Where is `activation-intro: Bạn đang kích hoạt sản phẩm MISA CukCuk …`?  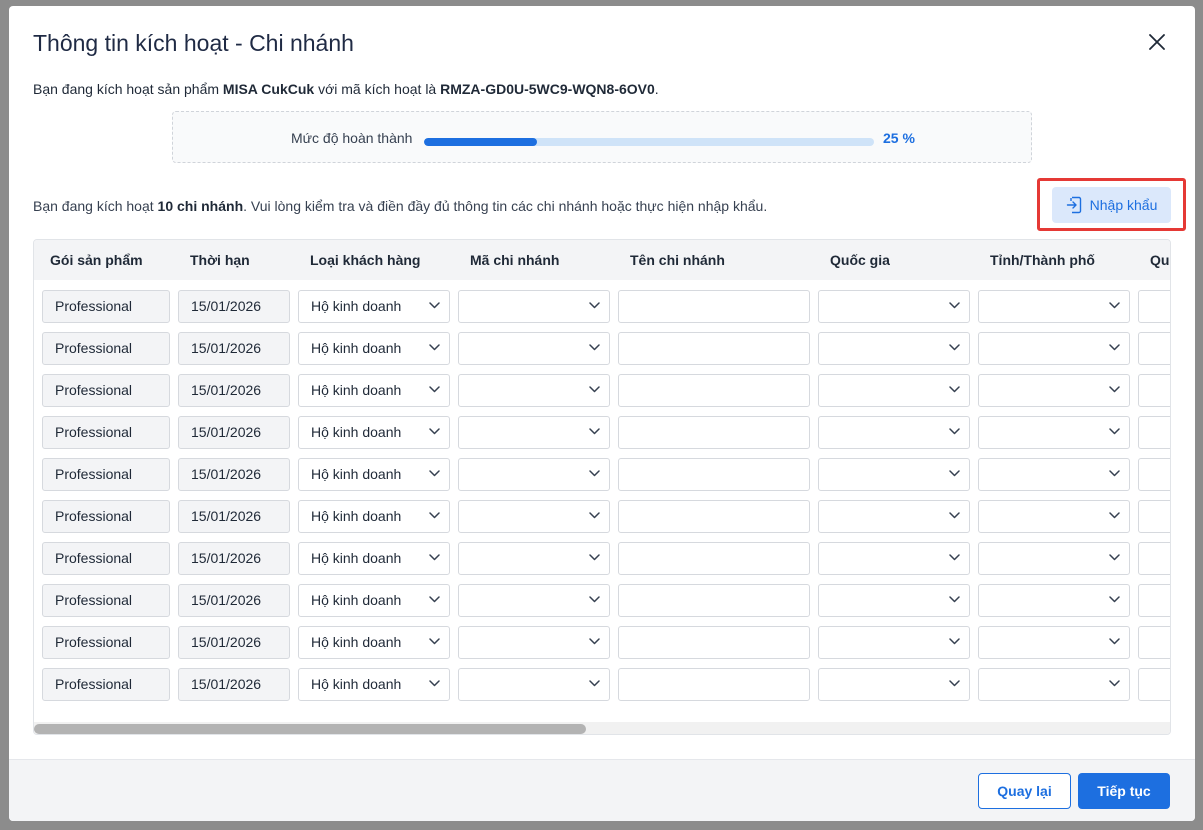 activation-intro: Bạn đang kích hoạt sản phẩm MISA CukCuk … is located at coordinates (346, 89).